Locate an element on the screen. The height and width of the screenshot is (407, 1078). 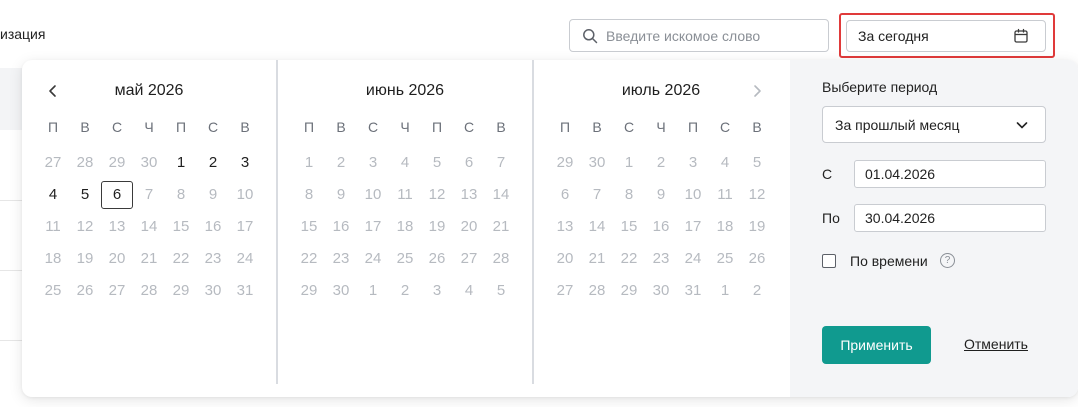
search-box is located at coordinates (699, 35).